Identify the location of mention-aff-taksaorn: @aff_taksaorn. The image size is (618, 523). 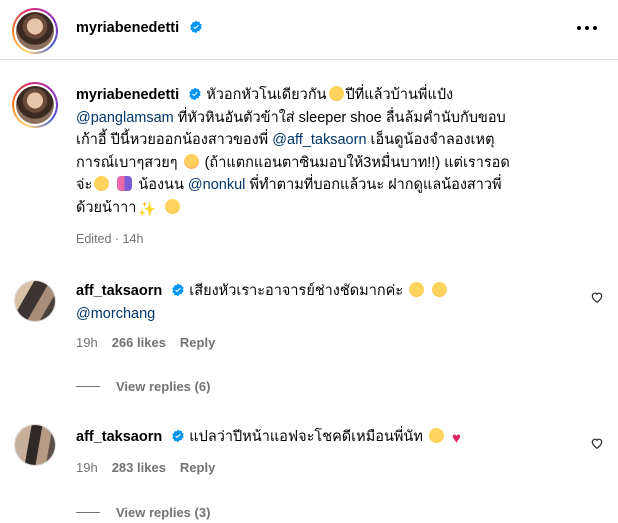
(319, 140).